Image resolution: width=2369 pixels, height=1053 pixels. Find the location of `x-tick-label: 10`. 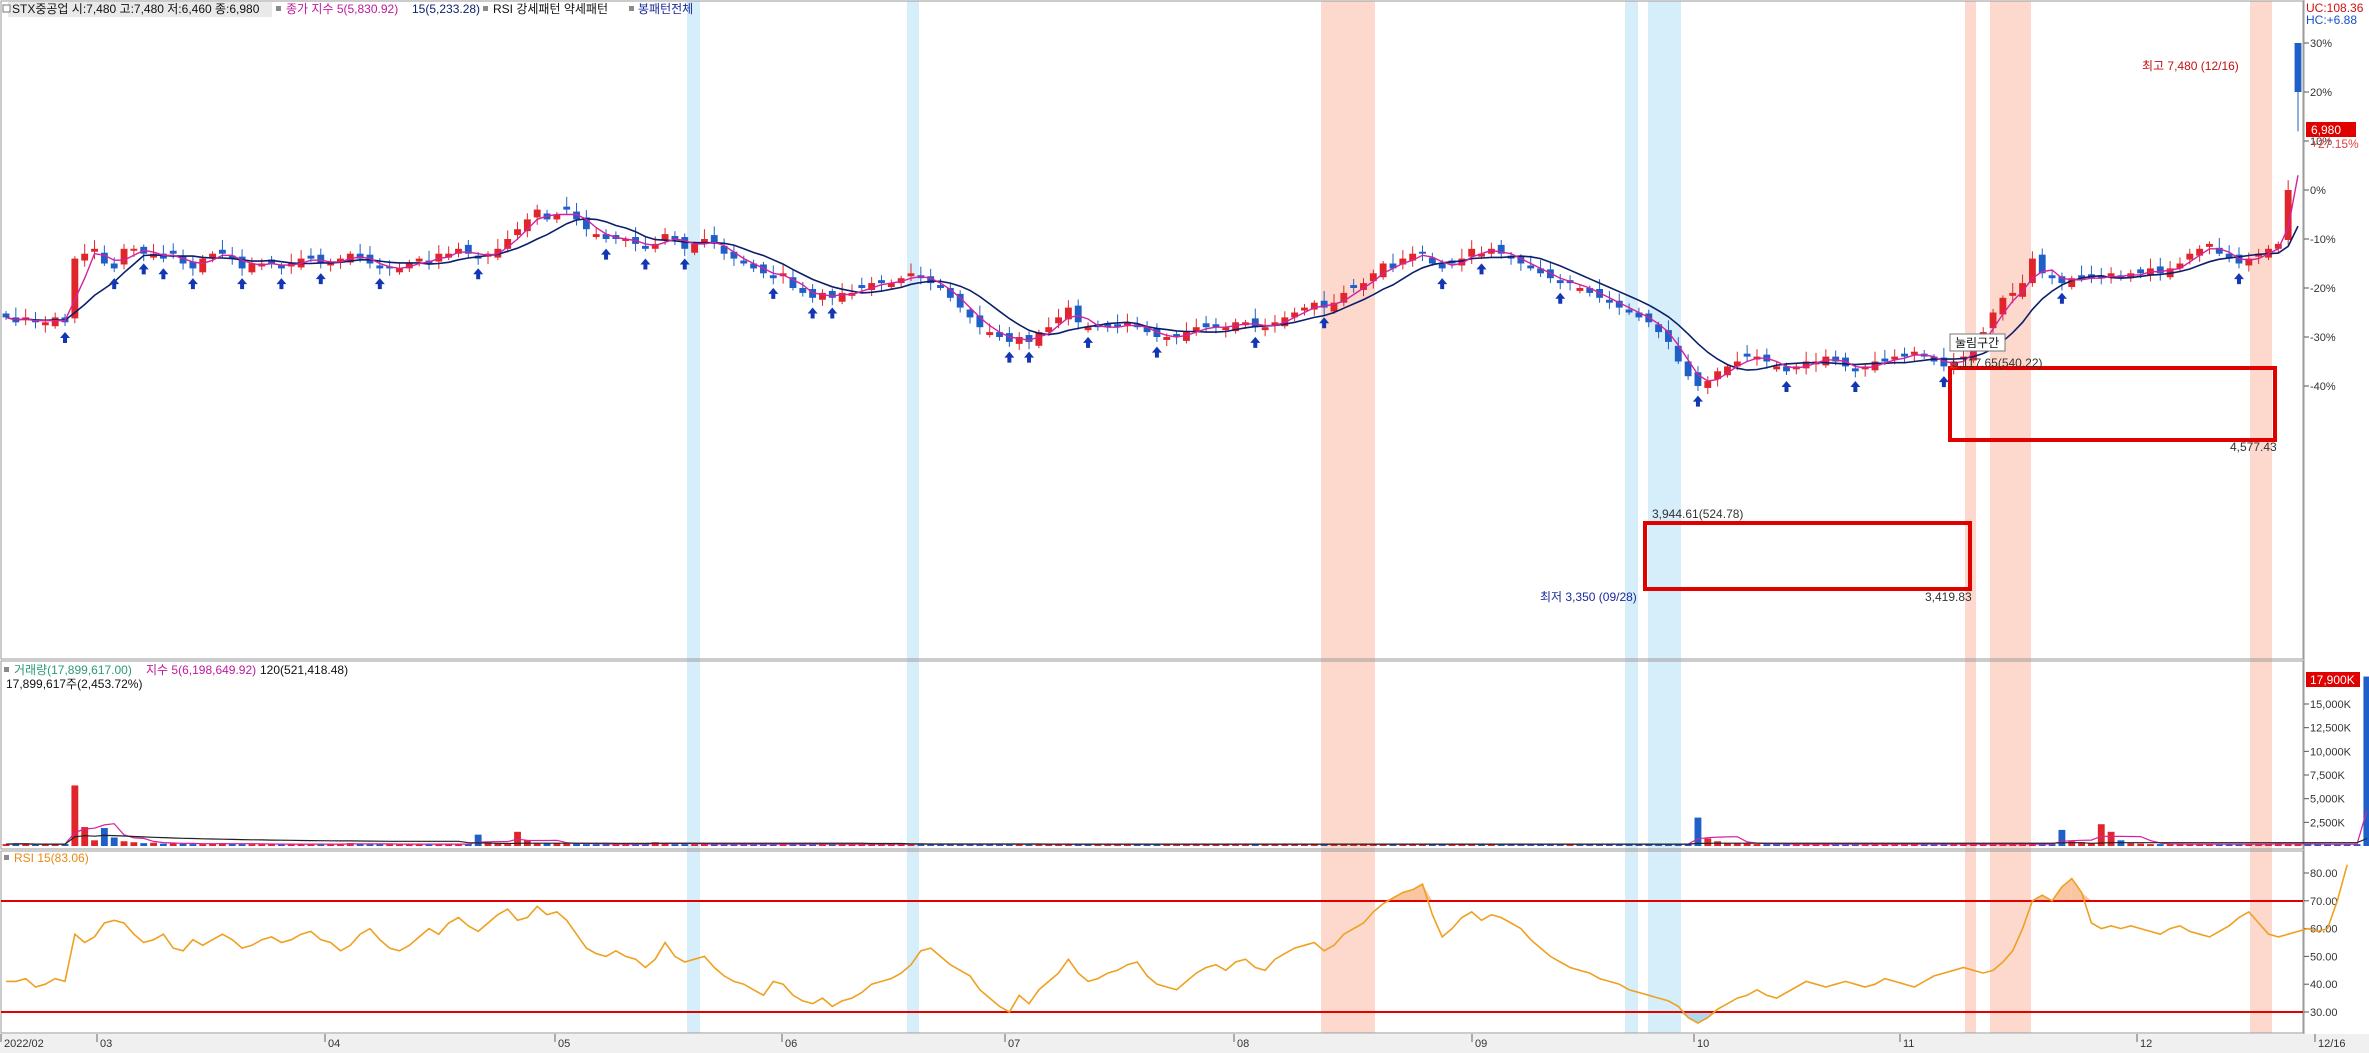

x-tick-label: 10 is located at coordinates (1703, 1044).